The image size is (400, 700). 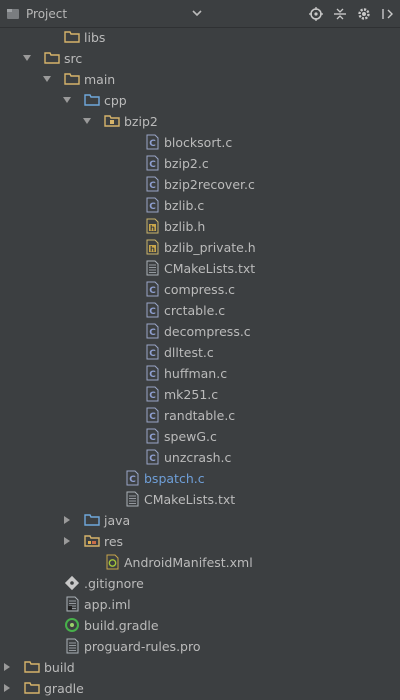 I want to click on tree-node: h bzlib_private.h, so click(x=200, y=247).